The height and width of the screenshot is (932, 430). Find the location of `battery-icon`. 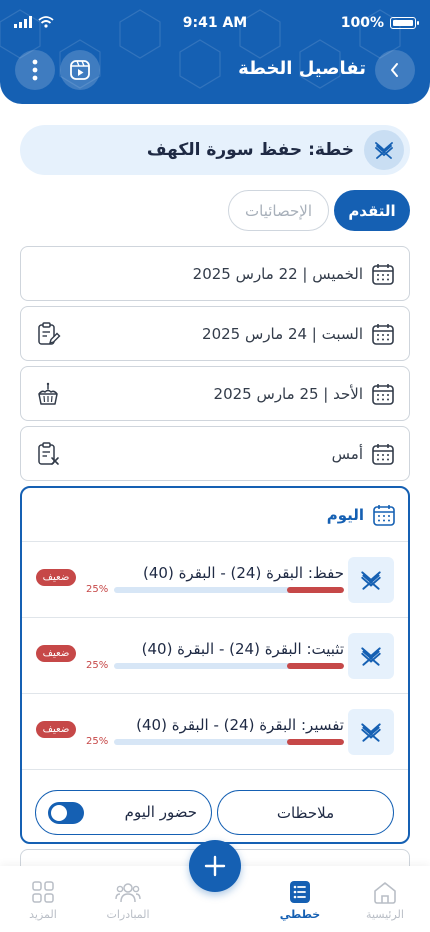

battery-icon is located at coordinates (404, 23).